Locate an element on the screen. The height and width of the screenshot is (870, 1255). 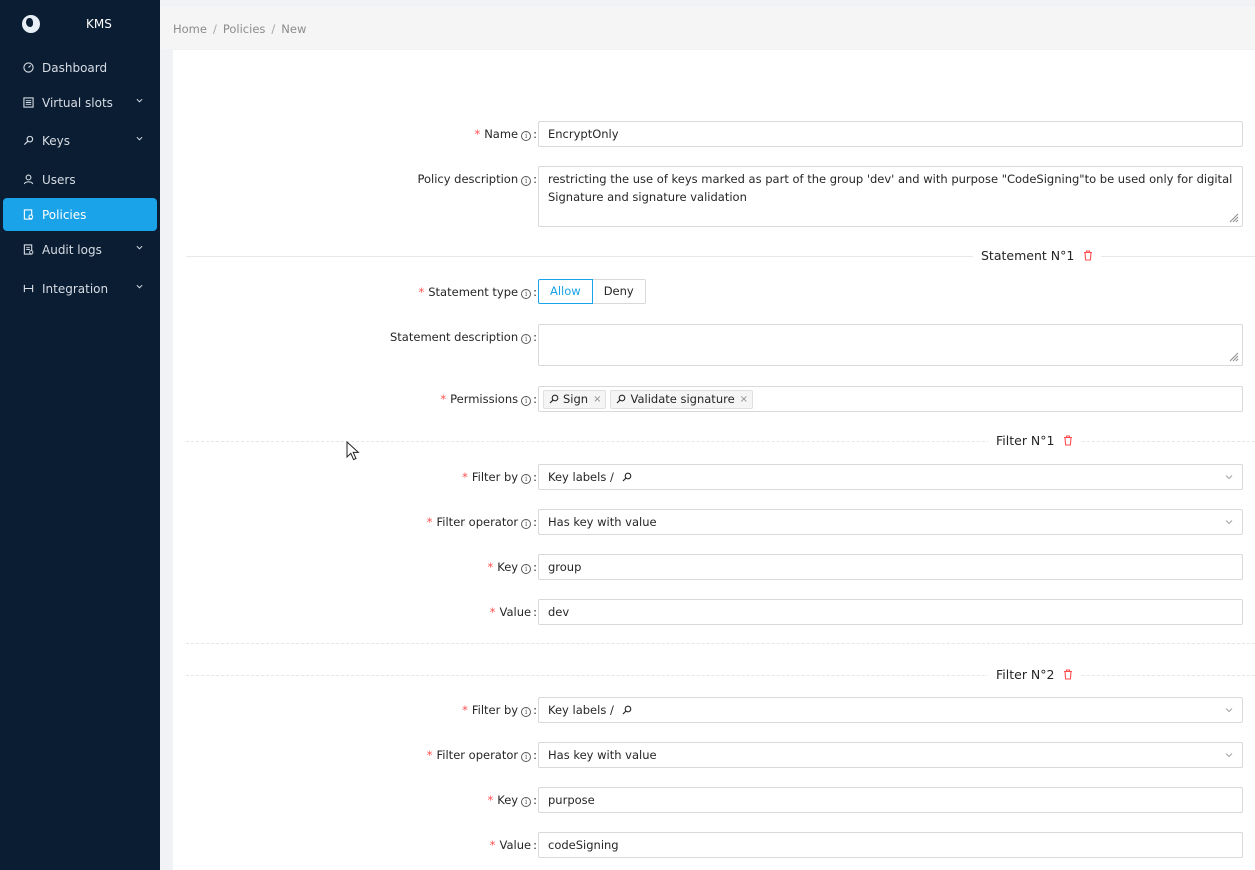
filter-separator is located at coordinates (720, 643).